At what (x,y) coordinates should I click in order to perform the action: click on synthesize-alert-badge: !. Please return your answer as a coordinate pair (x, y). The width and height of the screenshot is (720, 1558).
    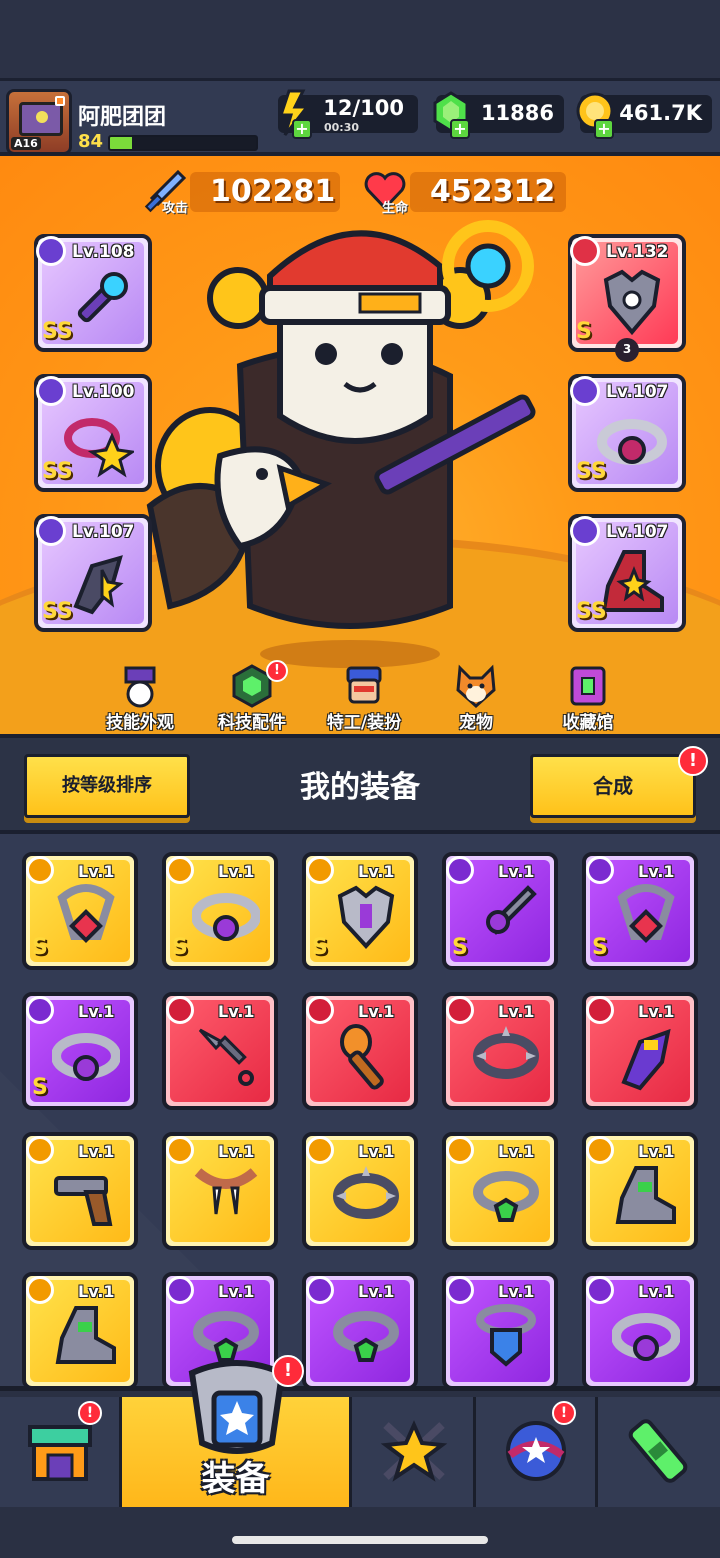
    Looking at the image, I should click on (693, 761).